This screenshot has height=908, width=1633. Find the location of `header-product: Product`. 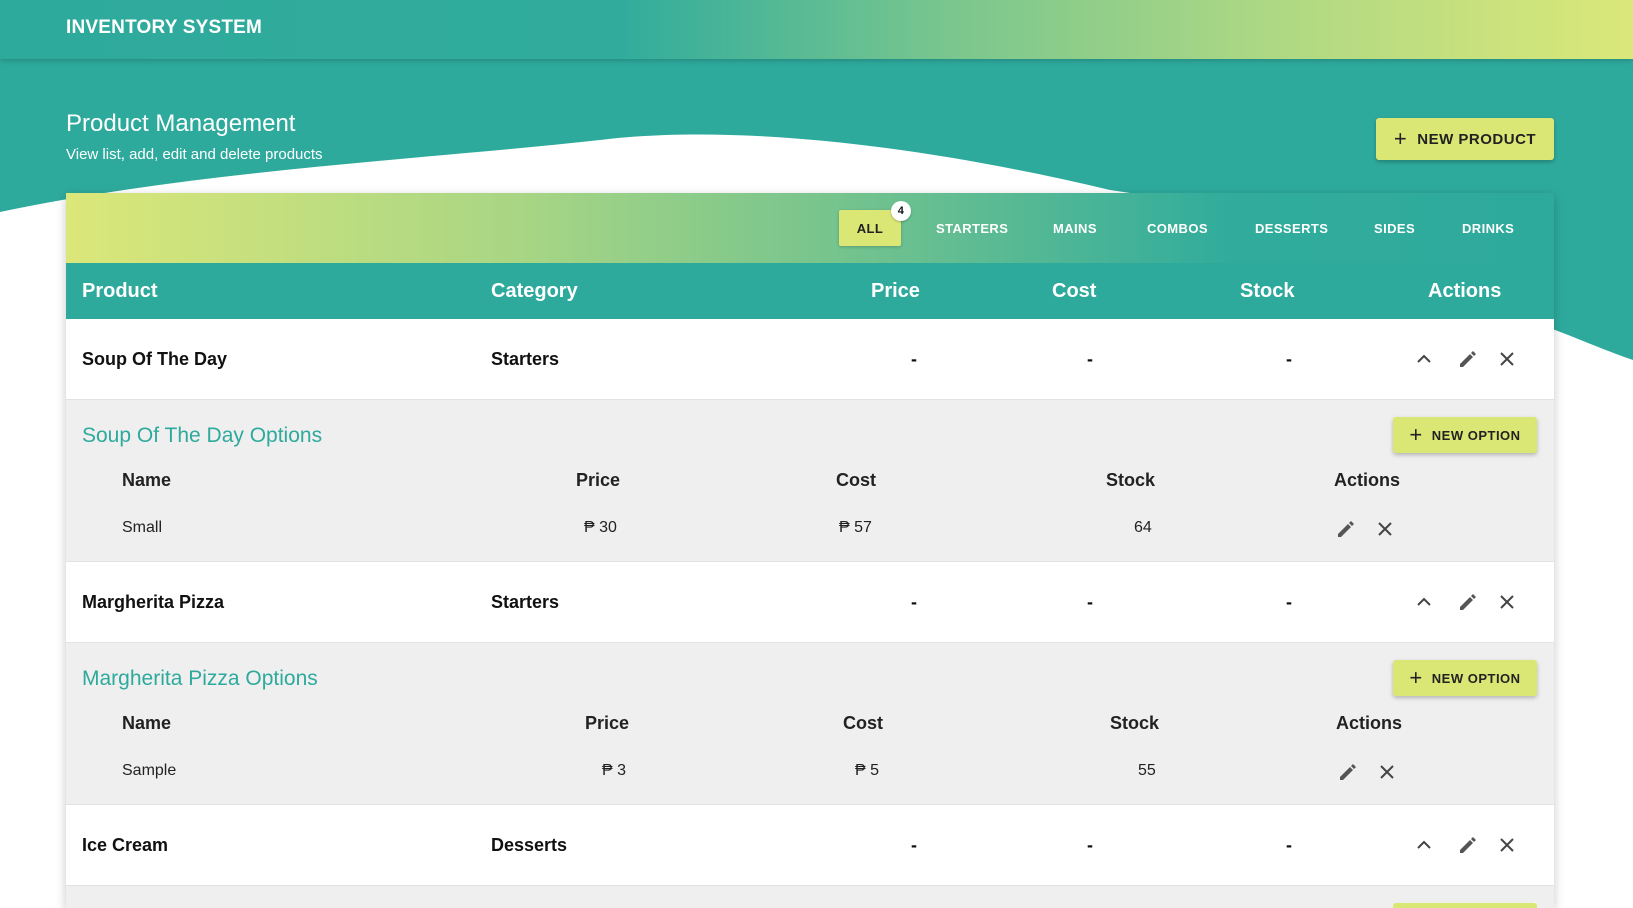

header-product: Product is located at coordinates (120, 291).